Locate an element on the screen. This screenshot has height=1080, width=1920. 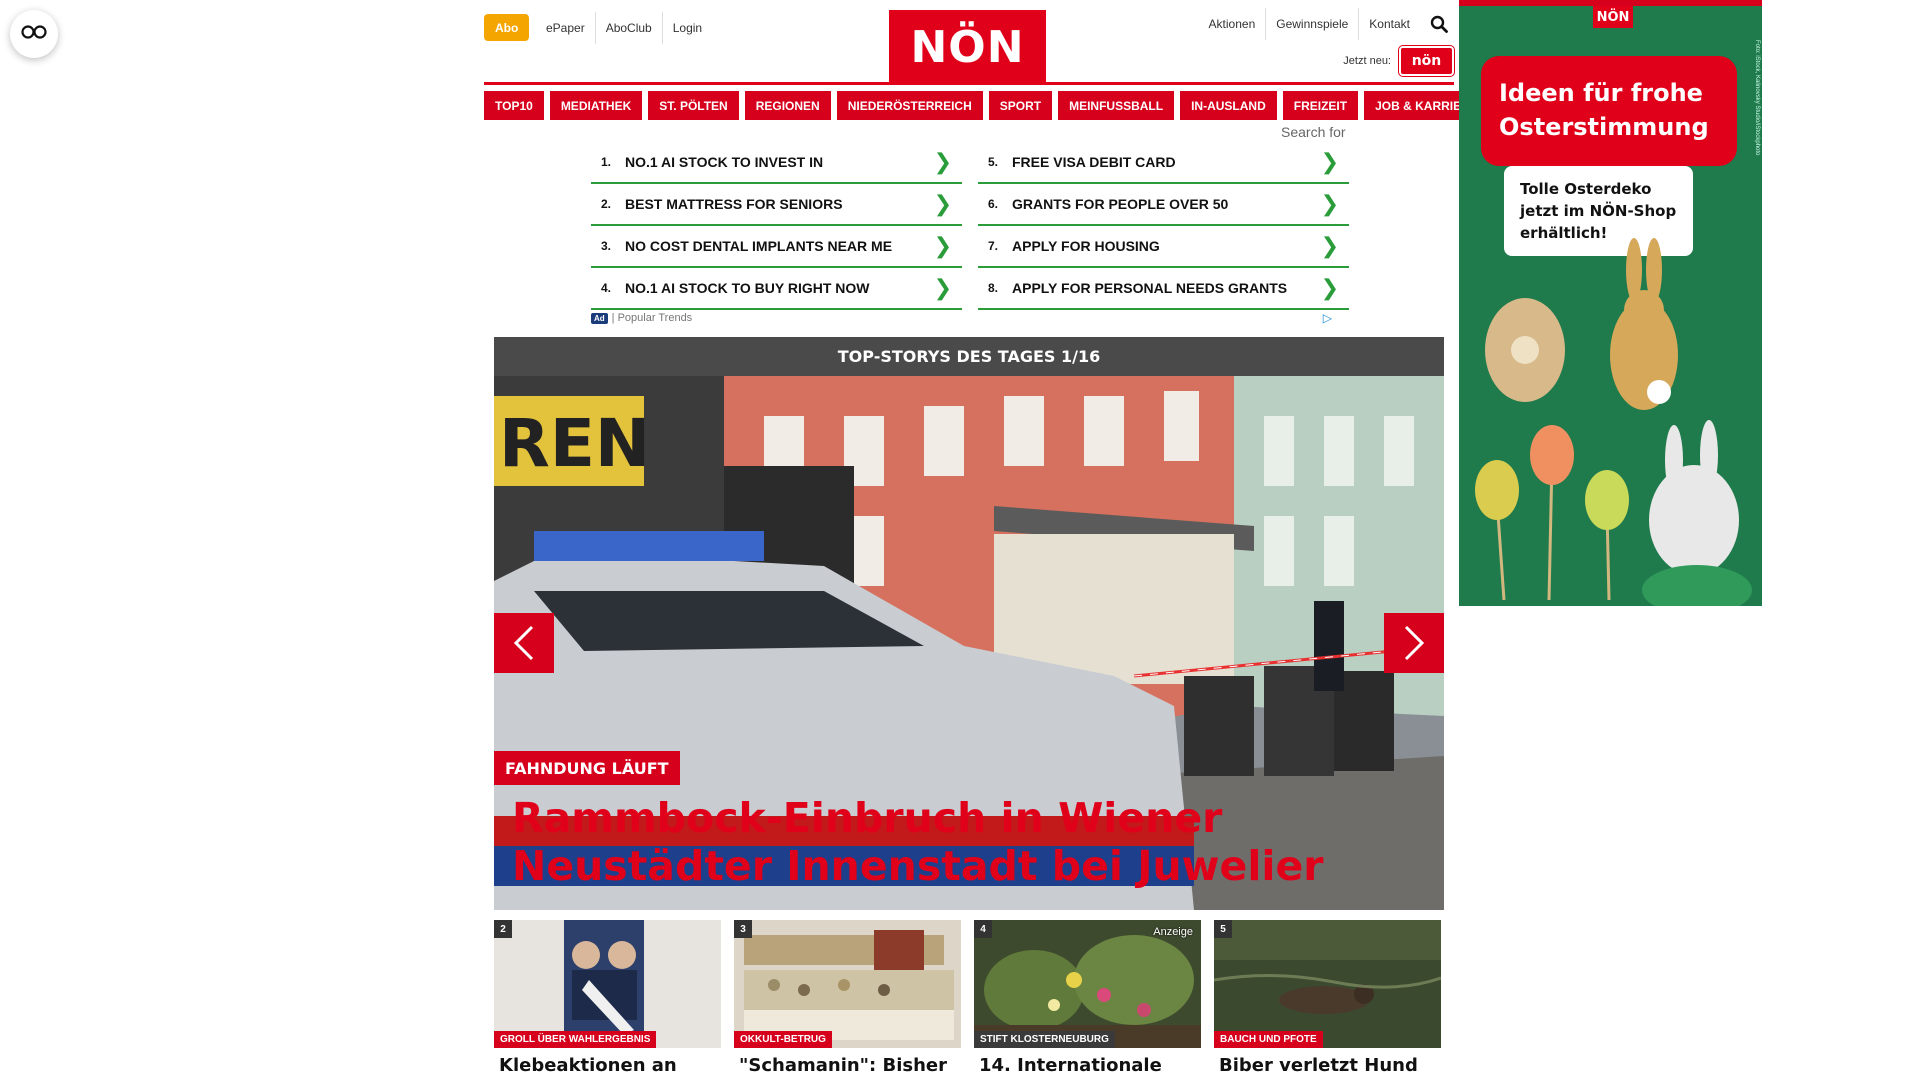
ad-link-text: NO.1 AI STOCK TO BUY RIGHT NOW is located at coordinates (747, 288).